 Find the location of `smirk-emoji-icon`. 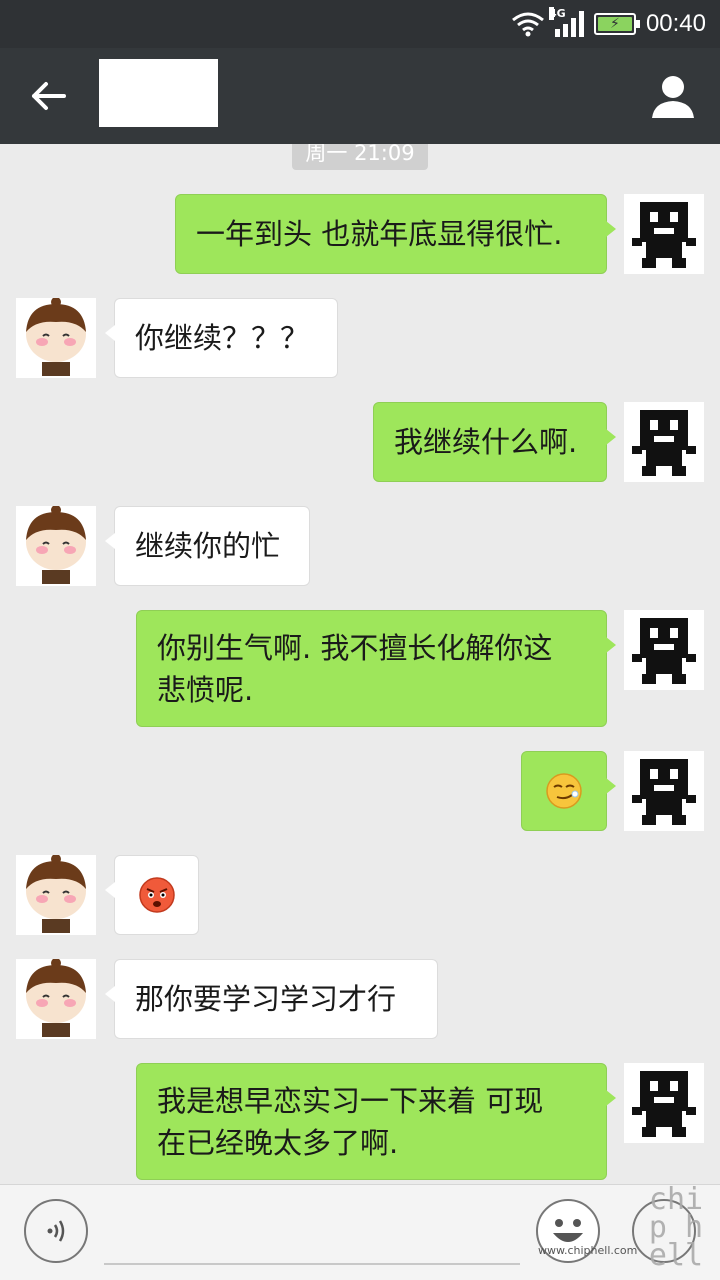

smirk-emoji-icon is located at coordinates (564, 791).